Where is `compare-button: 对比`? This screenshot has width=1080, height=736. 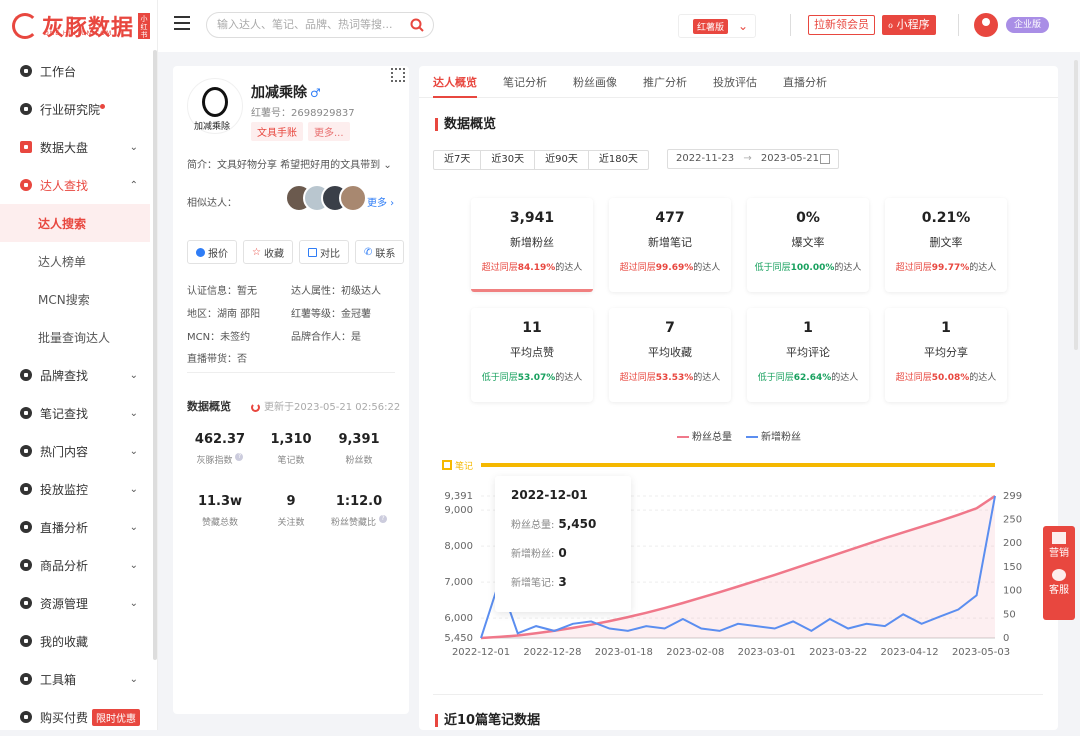 compare-button: 对比 is located at coordinates (323, 252).